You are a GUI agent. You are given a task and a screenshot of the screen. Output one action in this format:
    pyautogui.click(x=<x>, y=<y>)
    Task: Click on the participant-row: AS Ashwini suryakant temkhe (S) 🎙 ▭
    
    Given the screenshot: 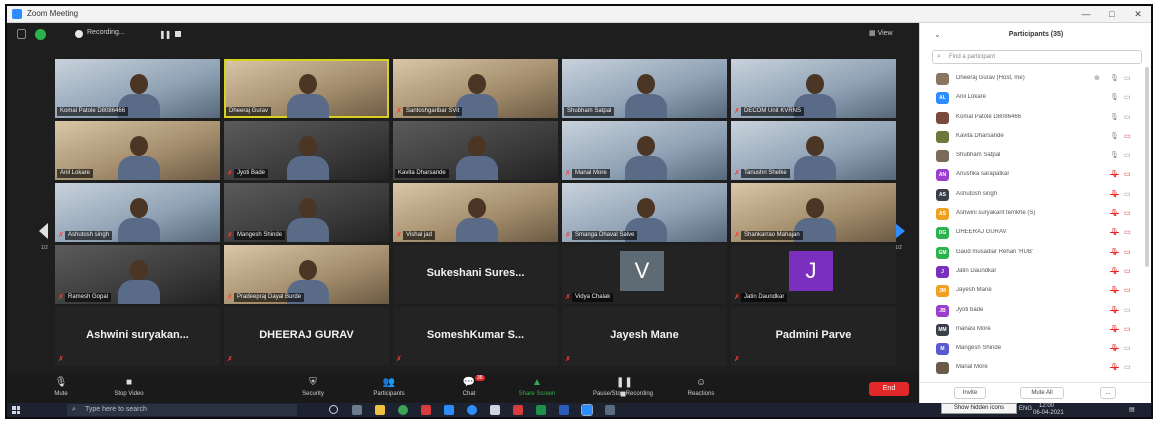 What is the action you would take?
    pyautogui.click(x=1038, y=214)
    